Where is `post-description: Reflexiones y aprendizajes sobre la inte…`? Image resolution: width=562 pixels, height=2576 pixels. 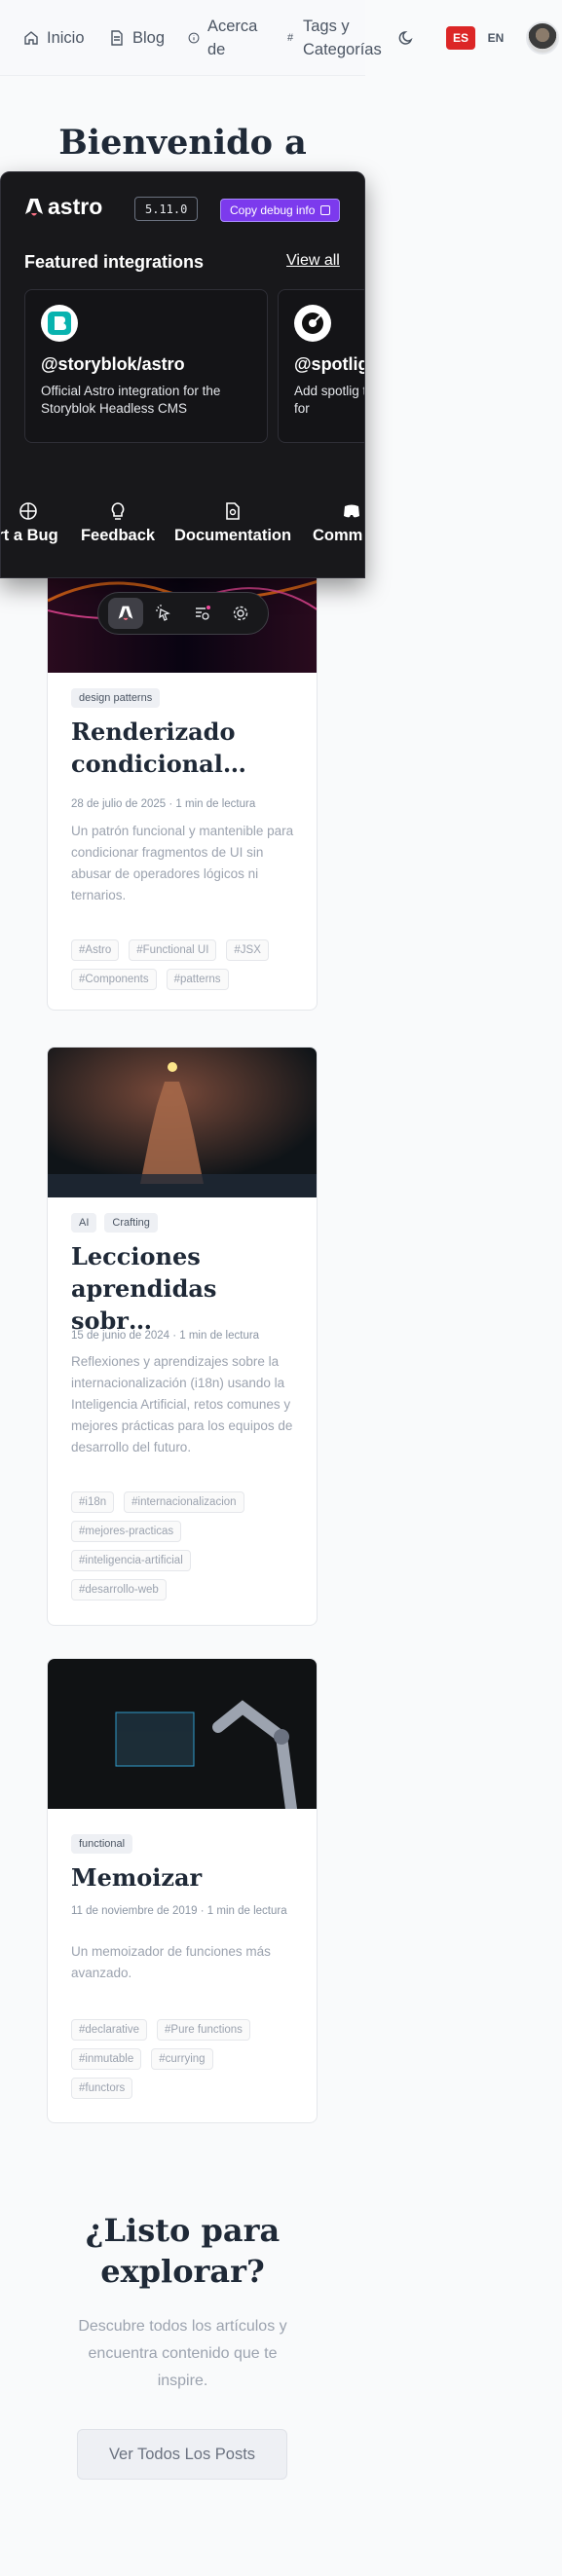 post-description: Reflexiones y aprendizajes sobre la inte… is located at coordinates (182, 1404).